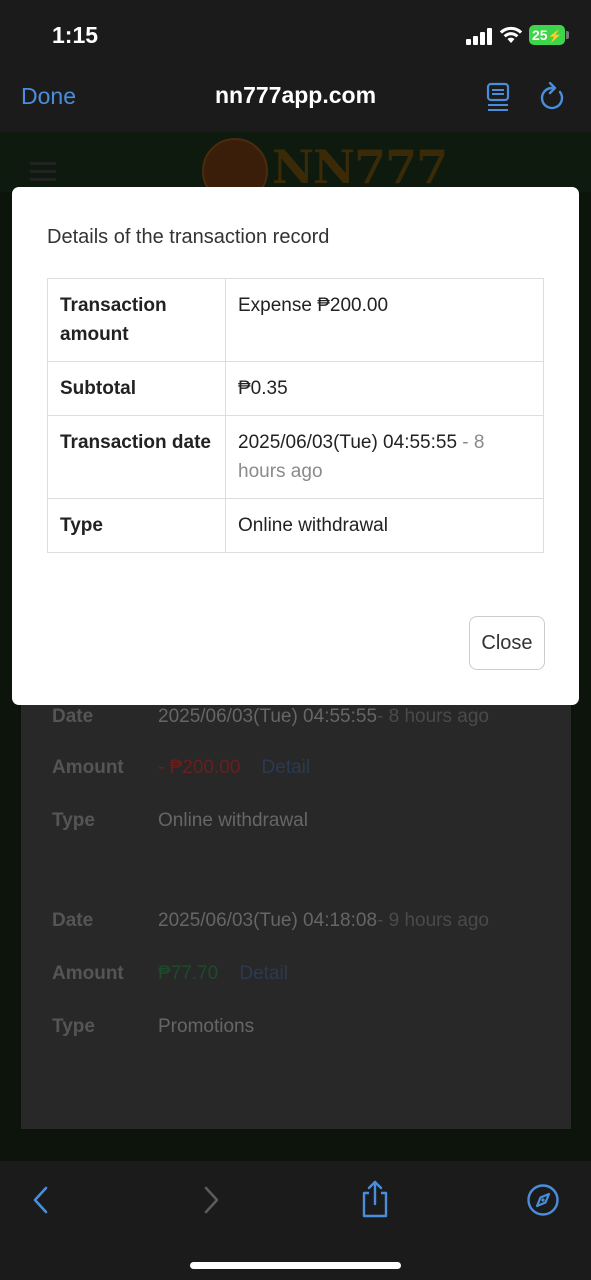 Image resolution: width=591 pixels, height=1280 pixels. What do you see at coordinates (75, 35) in the screenshot?
I see `status-time: 1:15` at bounding box center [75, 35].